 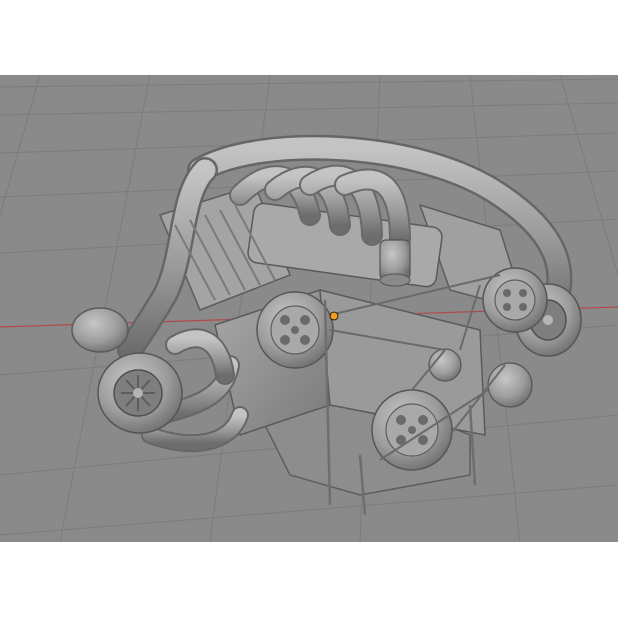 I want to click on pulley-upper-left, so click(x=295, y=330).